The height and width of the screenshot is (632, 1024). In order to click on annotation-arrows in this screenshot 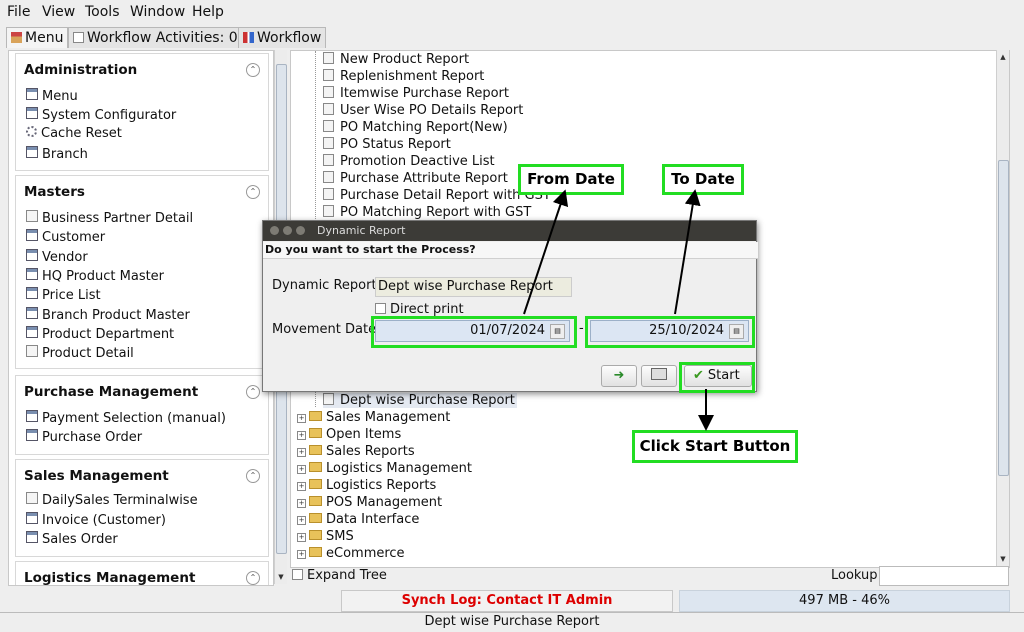, I will do `click(618, 310)`.